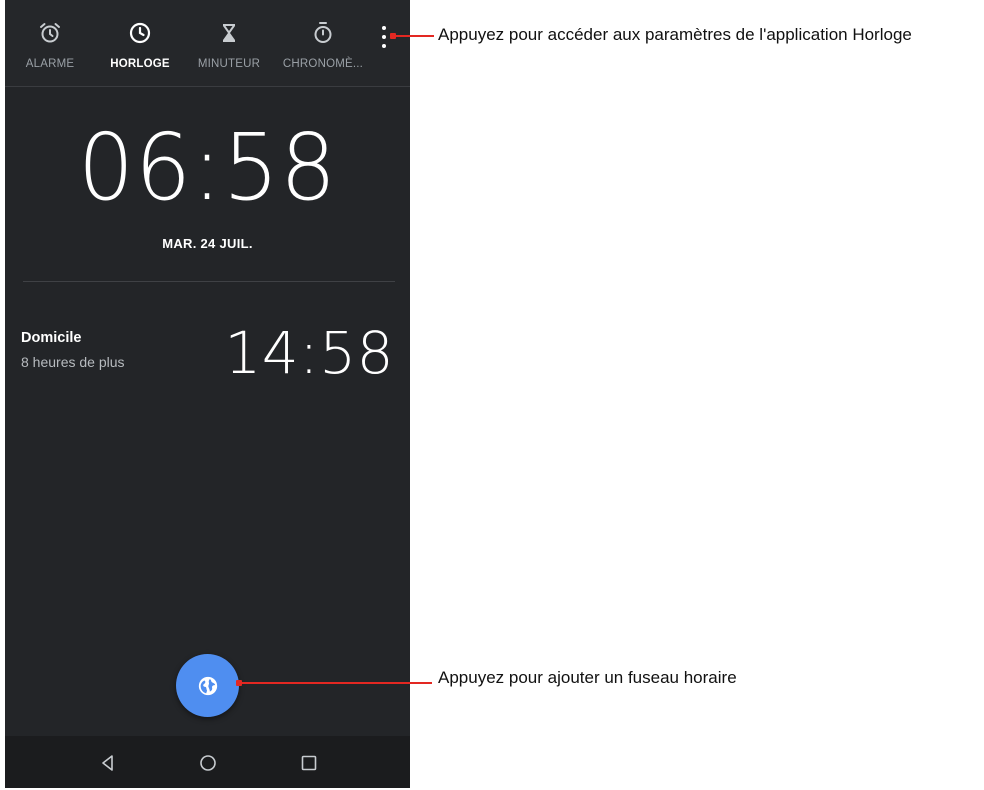  I want to click on tab-minuteur: MINUTEUR, so click(229, 43).